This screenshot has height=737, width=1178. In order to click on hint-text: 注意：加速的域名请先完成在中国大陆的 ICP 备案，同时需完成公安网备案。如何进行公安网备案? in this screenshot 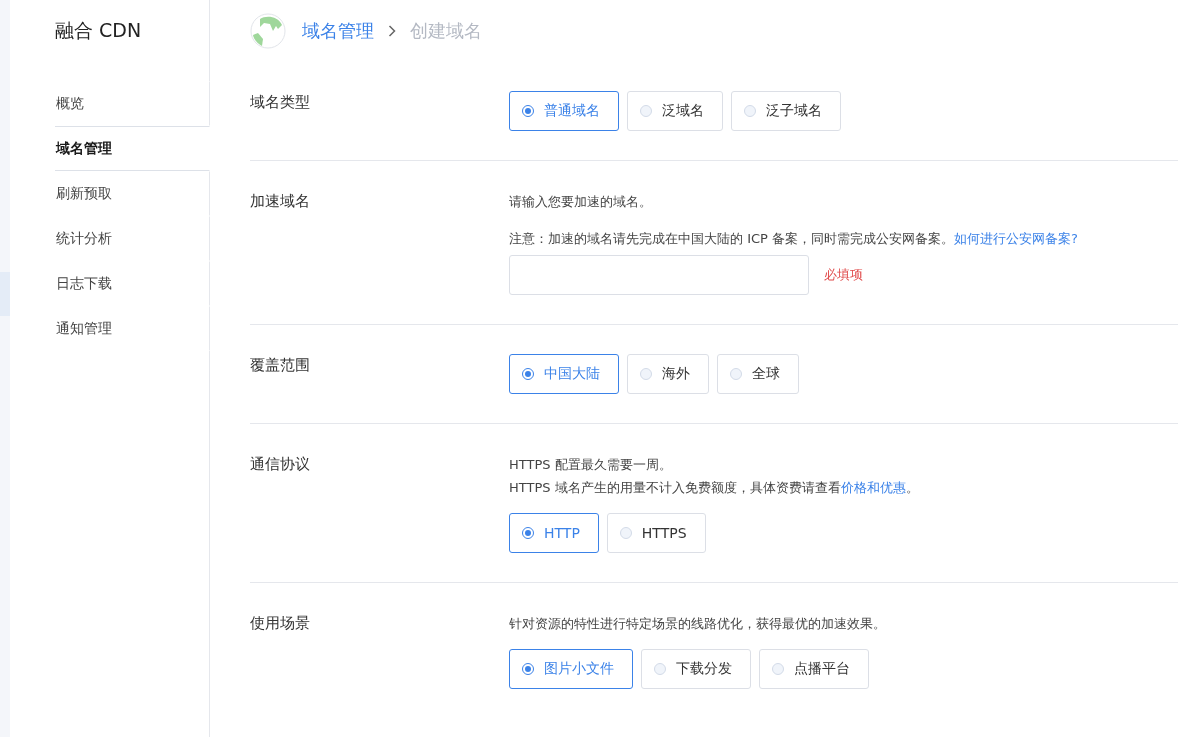, I will do `click(793, 239)`.